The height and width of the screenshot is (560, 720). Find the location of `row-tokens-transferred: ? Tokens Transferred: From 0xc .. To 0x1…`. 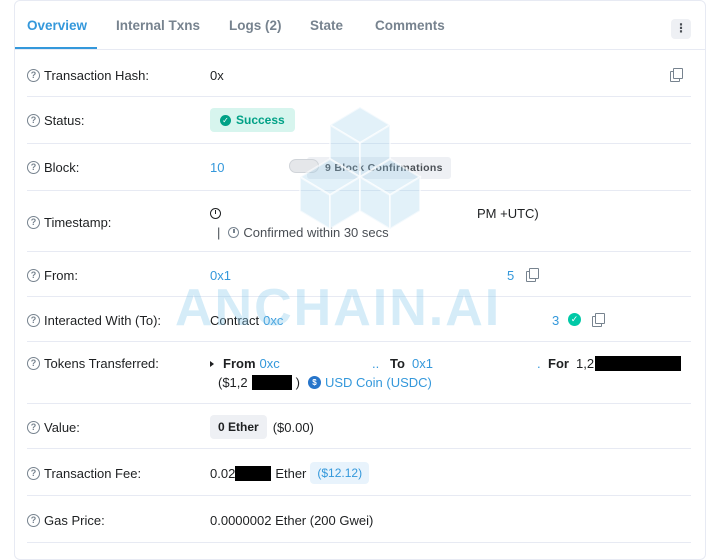

row-tokens-transferred: ? Tokens Transferred: From 0xc .. To 0x1… is located at coordinates (359, 373).